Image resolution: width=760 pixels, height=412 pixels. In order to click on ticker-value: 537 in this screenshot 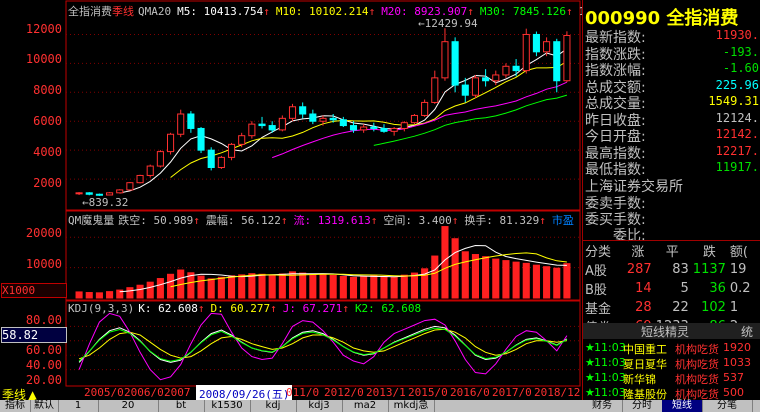, I will do `click(733, 377)`.